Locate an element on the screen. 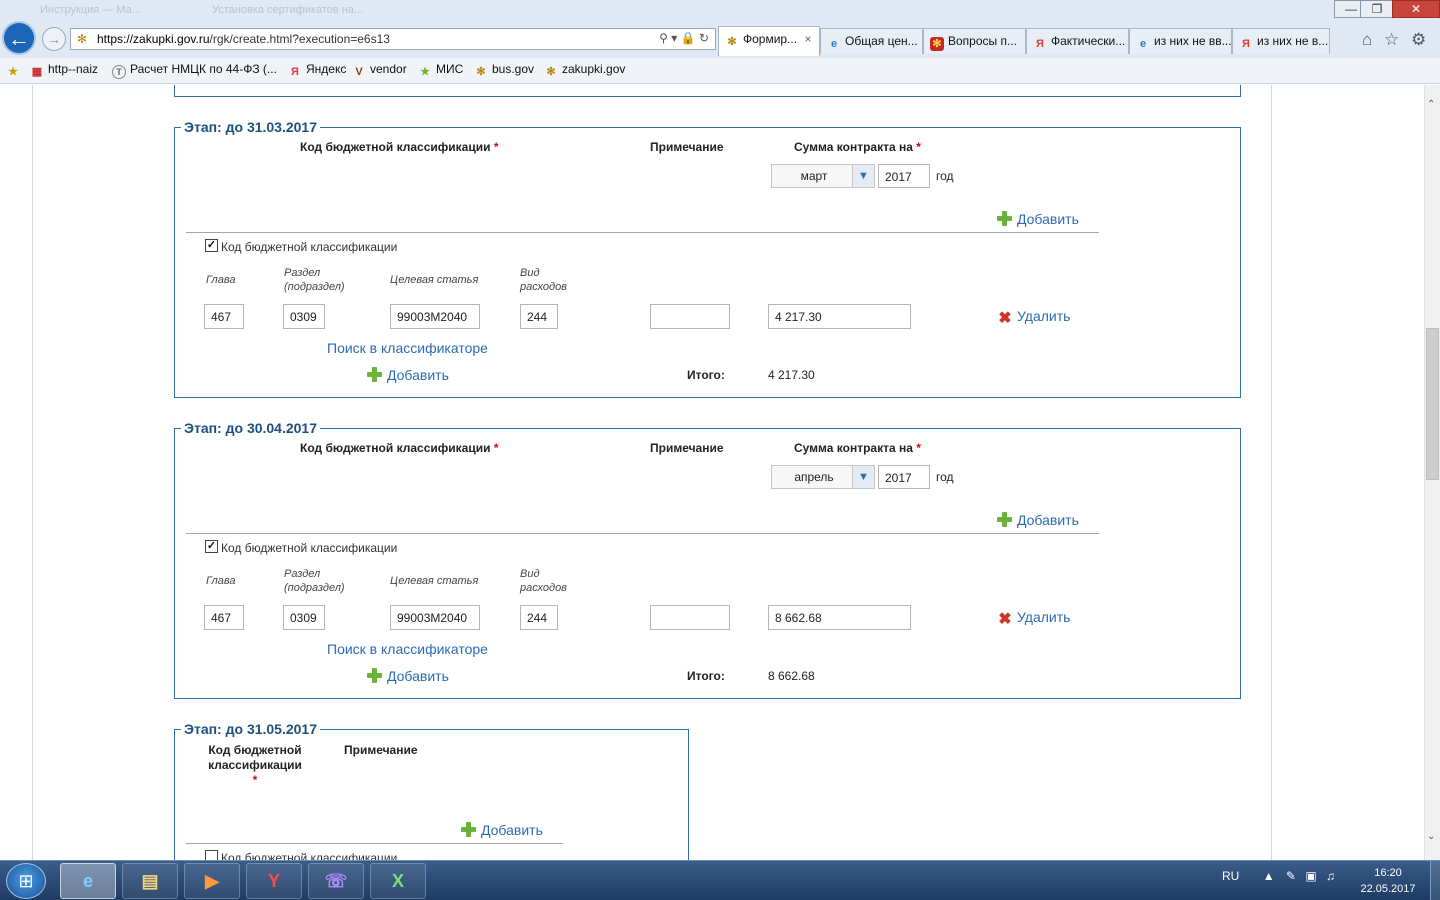 The height and width of the screenshot is (900, 1440). stage-legend: Этап: до 31.03.2017 is located at coordinates (251, 127).